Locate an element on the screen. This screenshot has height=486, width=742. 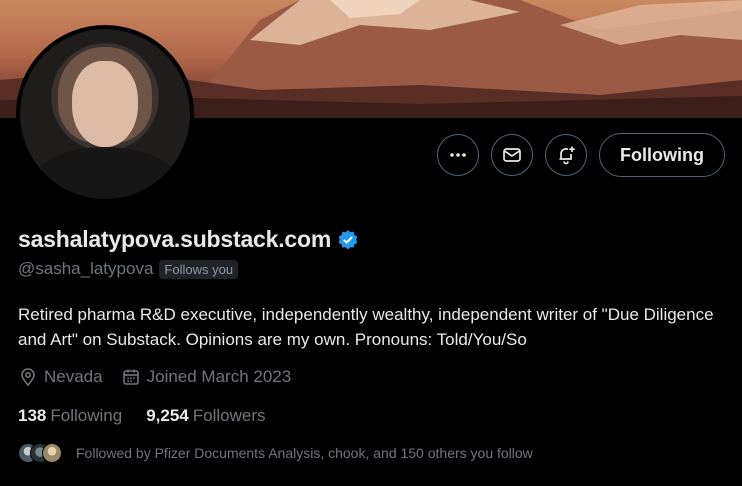
handle-row: @sasha_latypova Follows you is located at coordinates (128, 269).